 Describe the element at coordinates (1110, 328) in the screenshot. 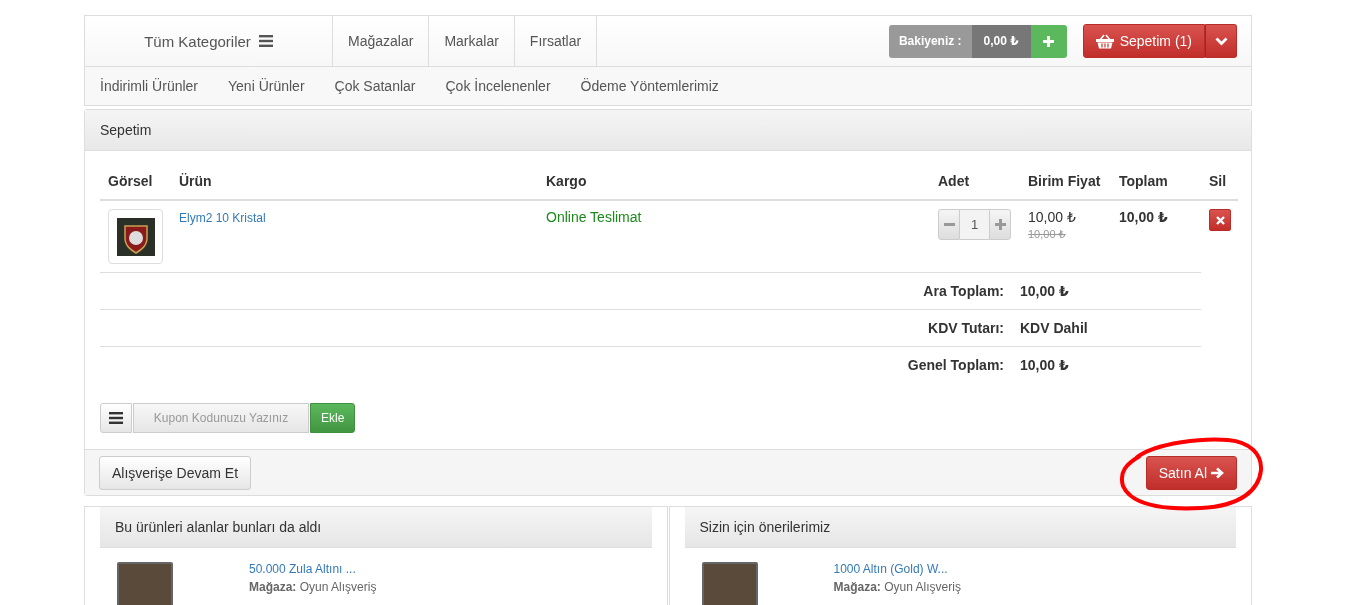

I see `summary-value: KDV Dahil` at that location.